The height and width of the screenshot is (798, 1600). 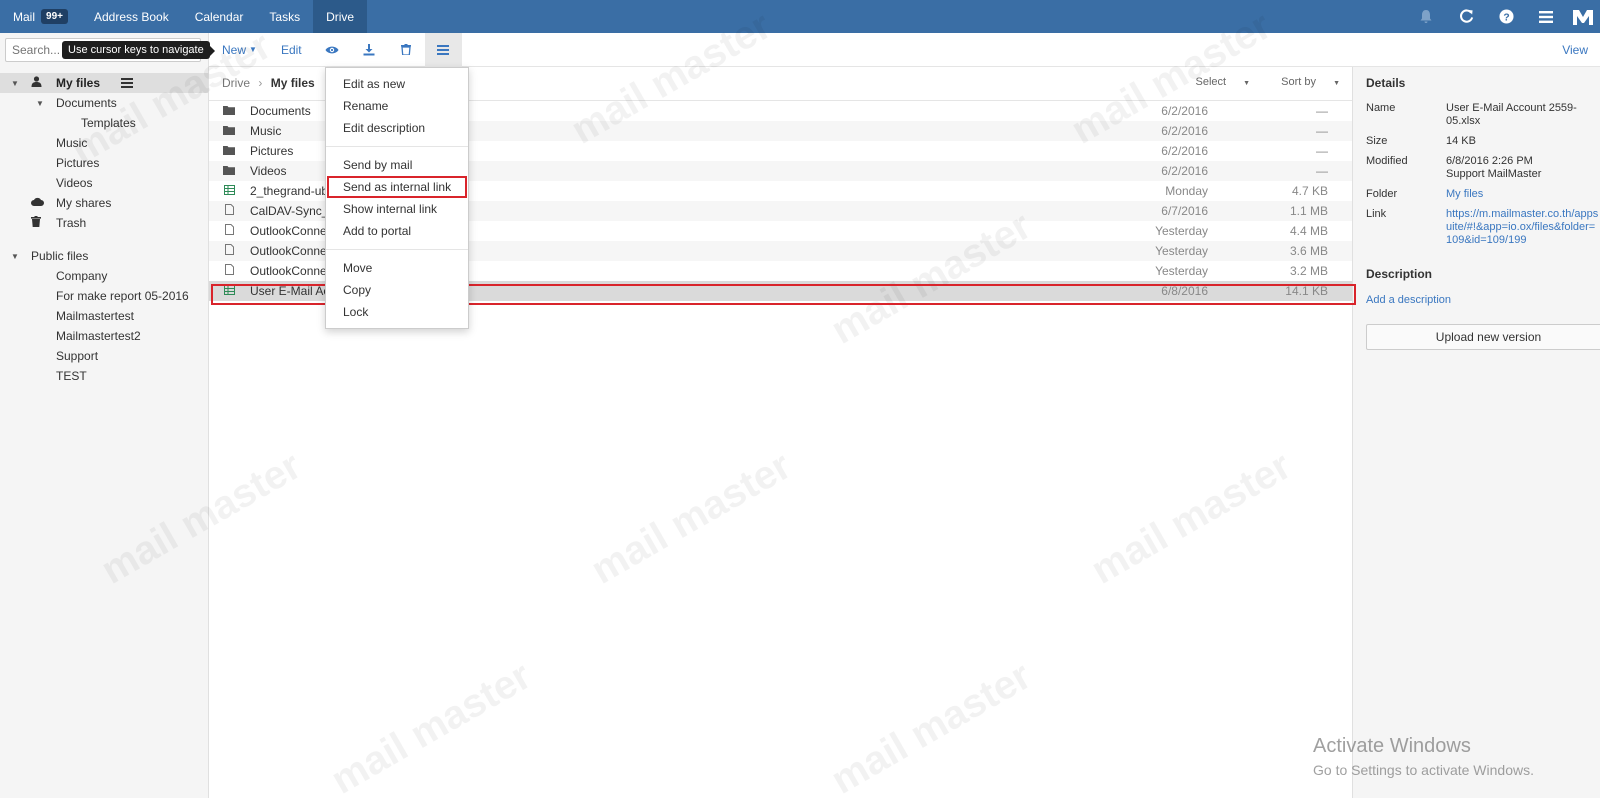 What do you see at coordinates (104, 223) in the screenshot?
I see `tree-trash: Trash` at bounding box center [104, 223].